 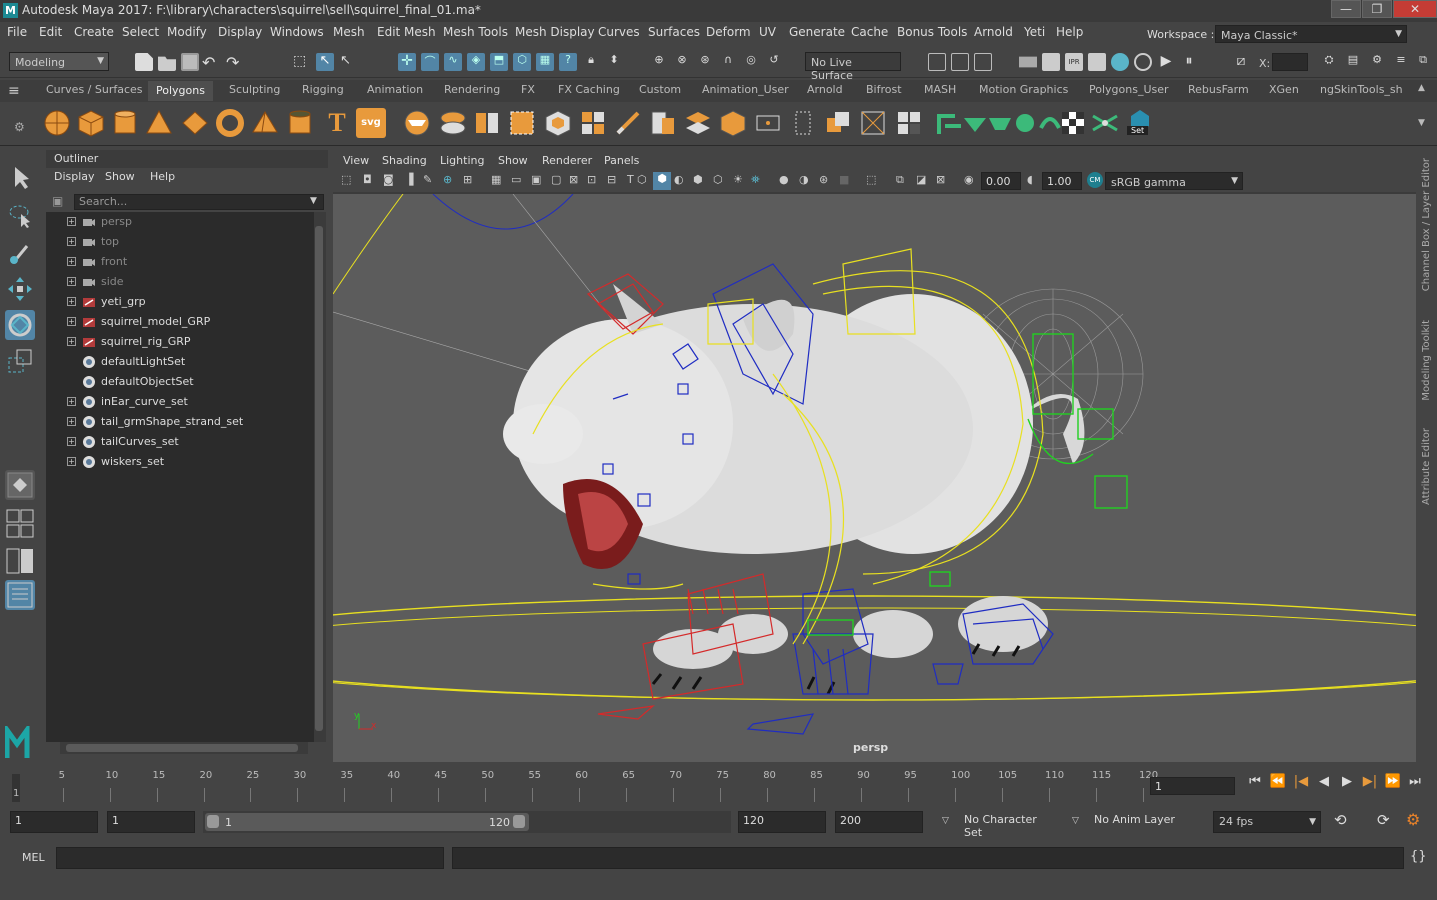 What do you see at coordinates (733, 123) in the screenshot?
I see `target-weld-icon` at bounding box center [733, 123].